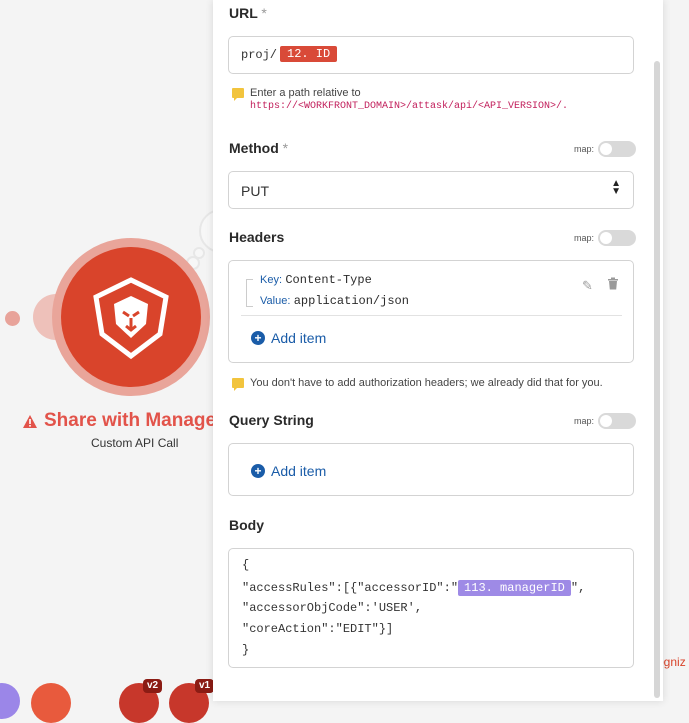 Image resolution: width=689 pixels, height=723 pixels. I want to click on body-code-text: ",, so click(578, 588).